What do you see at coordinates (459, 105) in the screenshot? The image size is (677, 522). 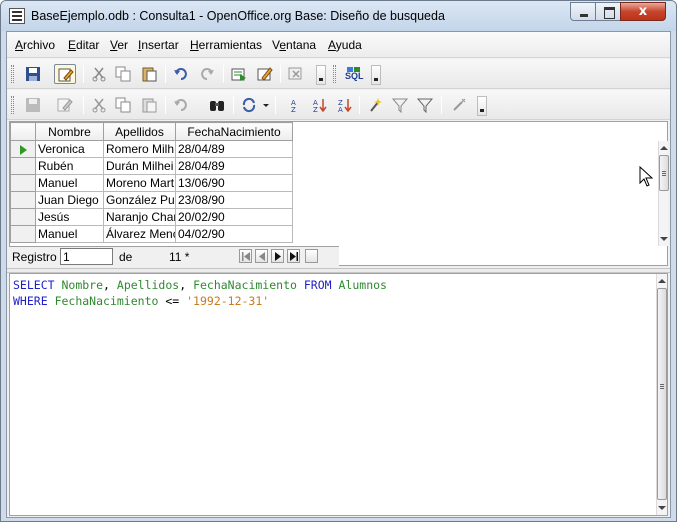 I see `remove-filter-button` at bounding box center [459, 105].